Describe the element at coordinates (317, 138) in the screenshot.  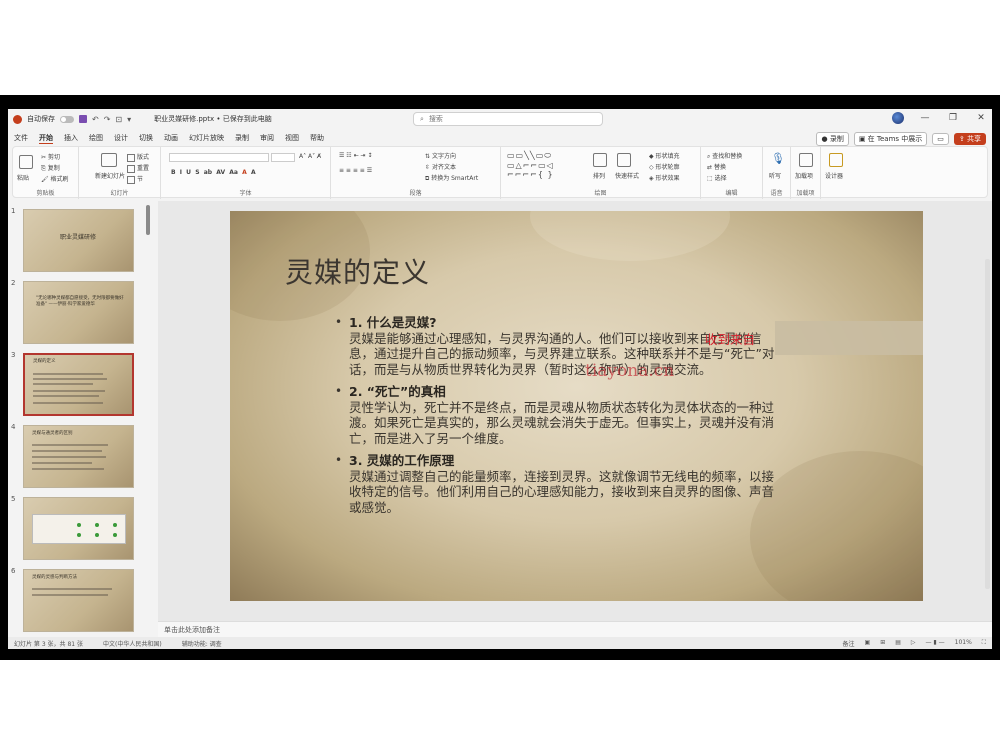
I see `tab-help: 帮助` at that location.